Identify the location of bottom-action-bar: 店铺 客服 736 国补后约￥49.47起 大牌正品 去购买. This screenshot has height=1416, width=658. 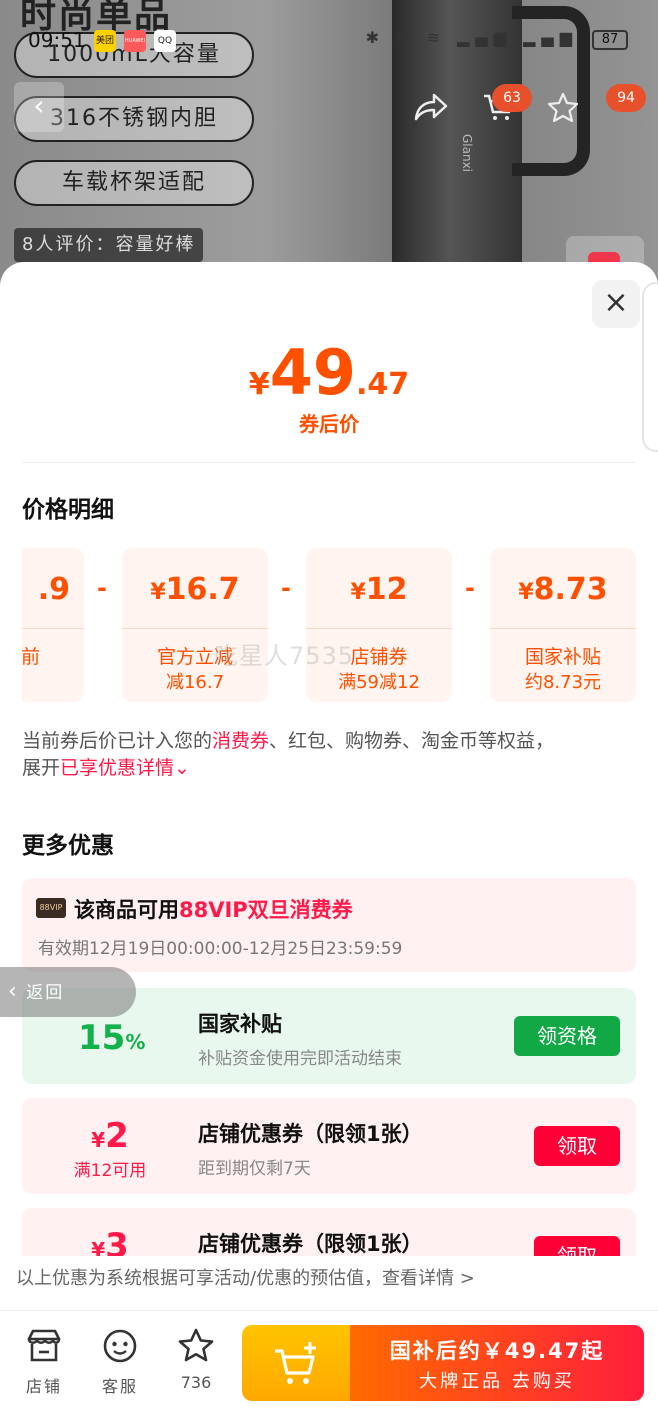
(329, 1363).